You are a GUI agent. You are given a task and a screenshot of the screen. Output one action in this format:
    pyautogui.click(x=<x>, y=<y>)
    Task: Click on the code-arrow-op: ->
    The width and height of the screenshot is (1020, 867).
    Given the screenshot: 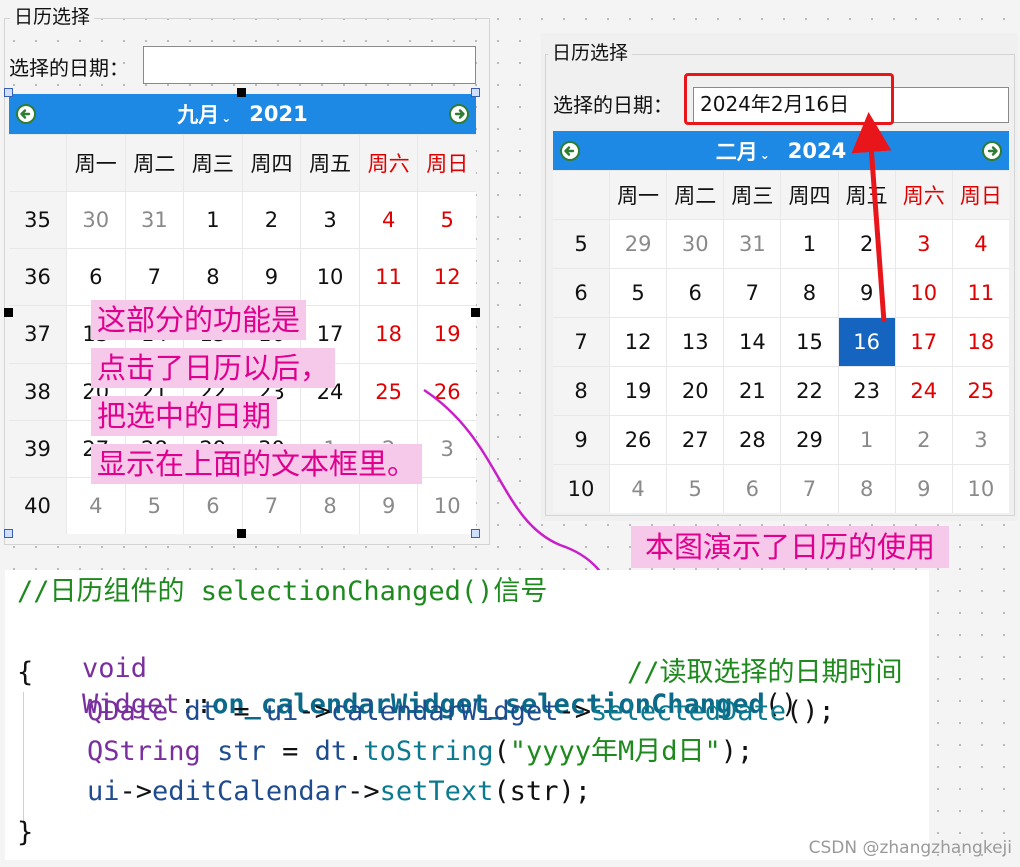 What is the action you would take?
    pyautogui.click(x=574, y=711)
    